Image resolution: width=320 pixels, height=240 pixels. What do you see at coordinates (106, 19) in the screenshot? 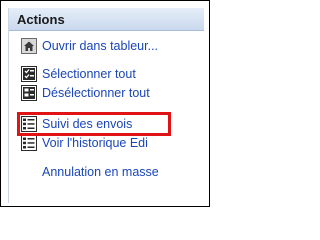
I see `actions-header: Actions` at bounding box center [106, 19].